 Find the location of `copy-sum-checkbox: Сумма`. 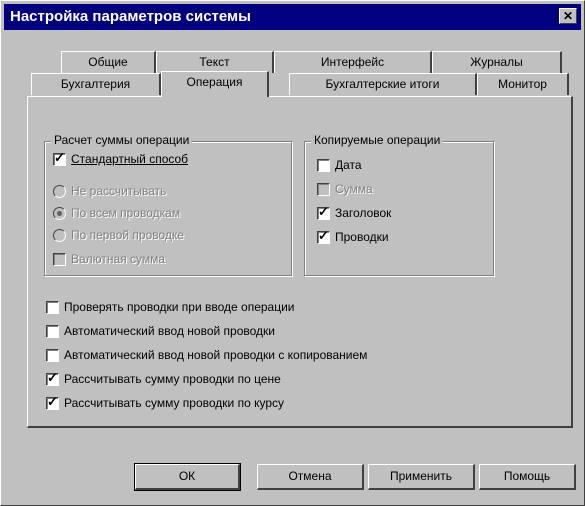

copy-sum-checkbox: Сумма is located at coordinates (345, 189).